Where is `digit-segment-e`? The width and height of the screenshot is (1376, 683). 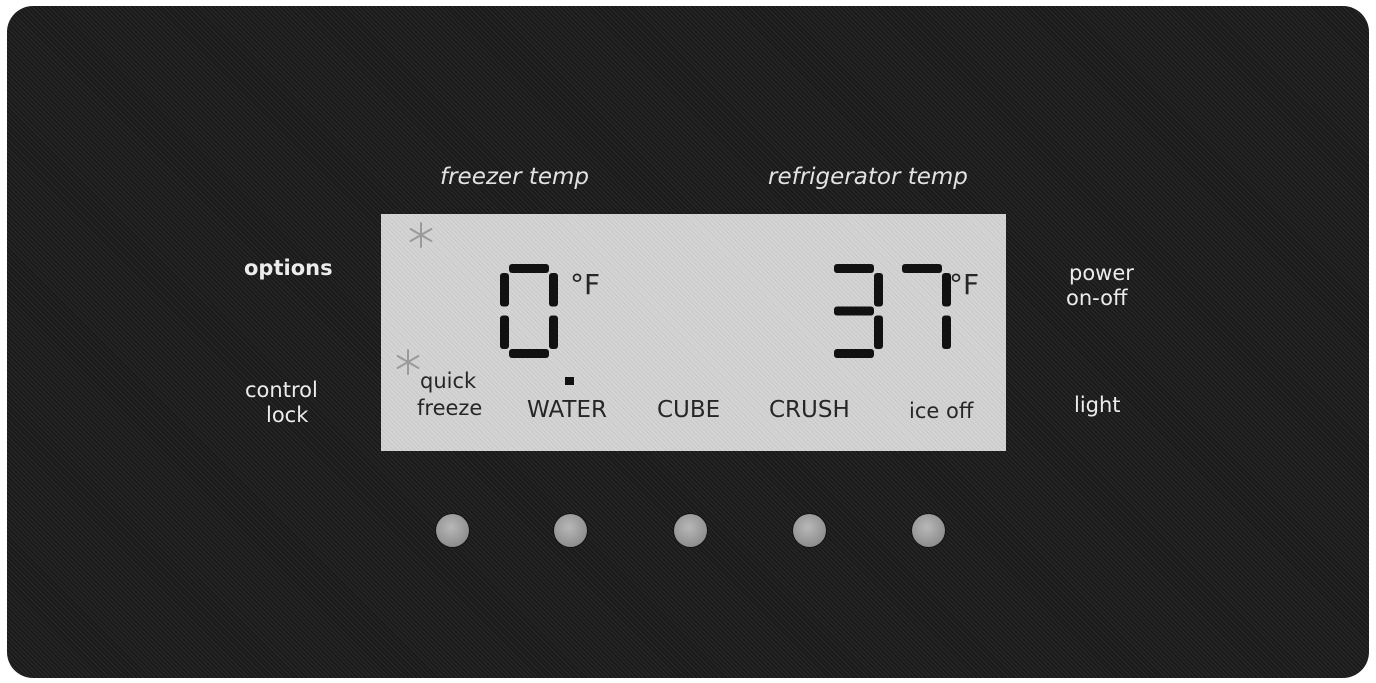 digit-segment-e is located at coordinates (504, 332).